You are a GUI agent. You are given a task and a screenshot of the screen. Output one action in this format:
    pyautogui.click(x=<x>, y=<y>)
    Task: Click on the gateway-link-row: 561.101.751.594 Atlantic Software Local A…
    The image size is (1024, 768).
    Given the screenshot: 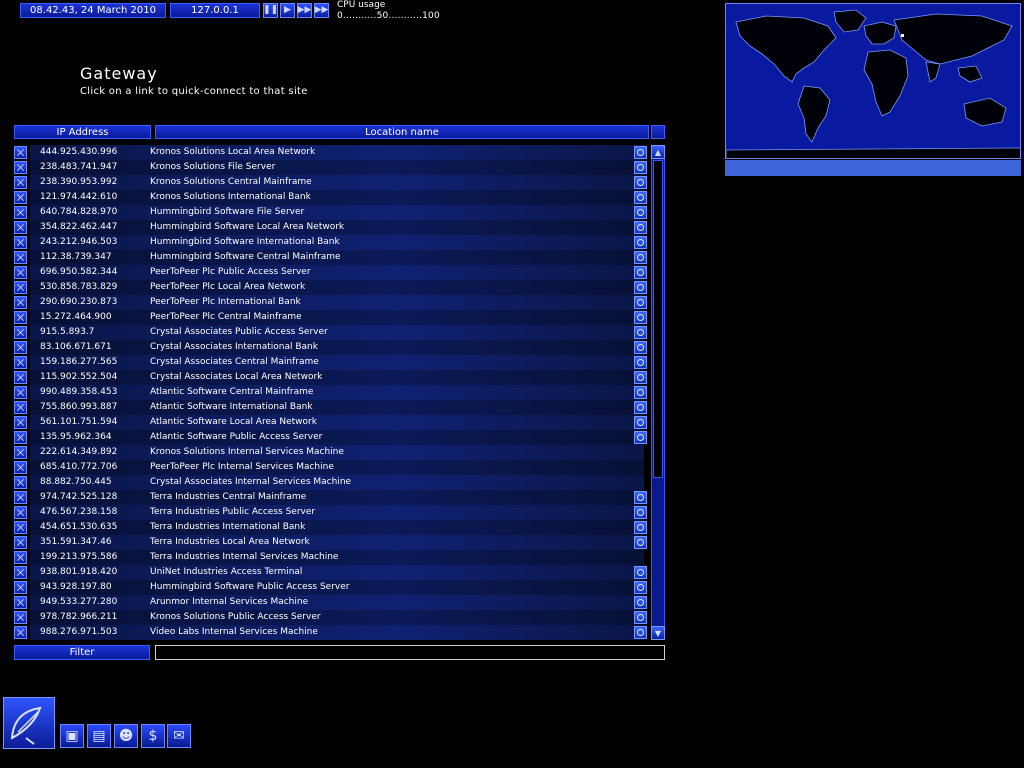 What is the action you would take?
    pyautogui.click(x=332, y=422)
    